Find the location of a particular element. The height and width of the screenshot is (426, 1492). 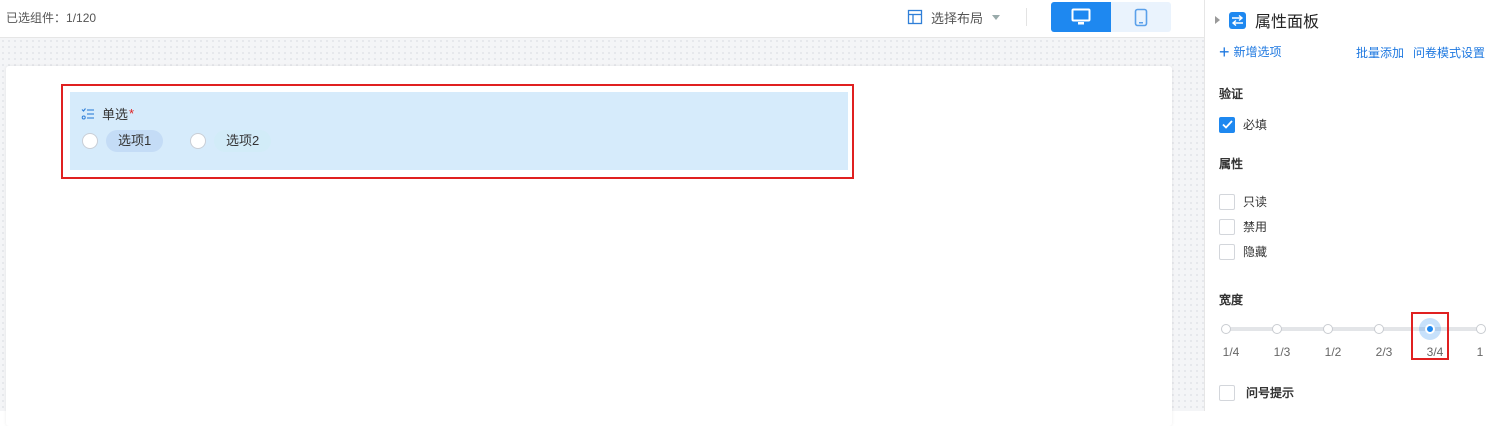

selected-components-count: 已选组件：1/120 is located at coordinates (51, 17).